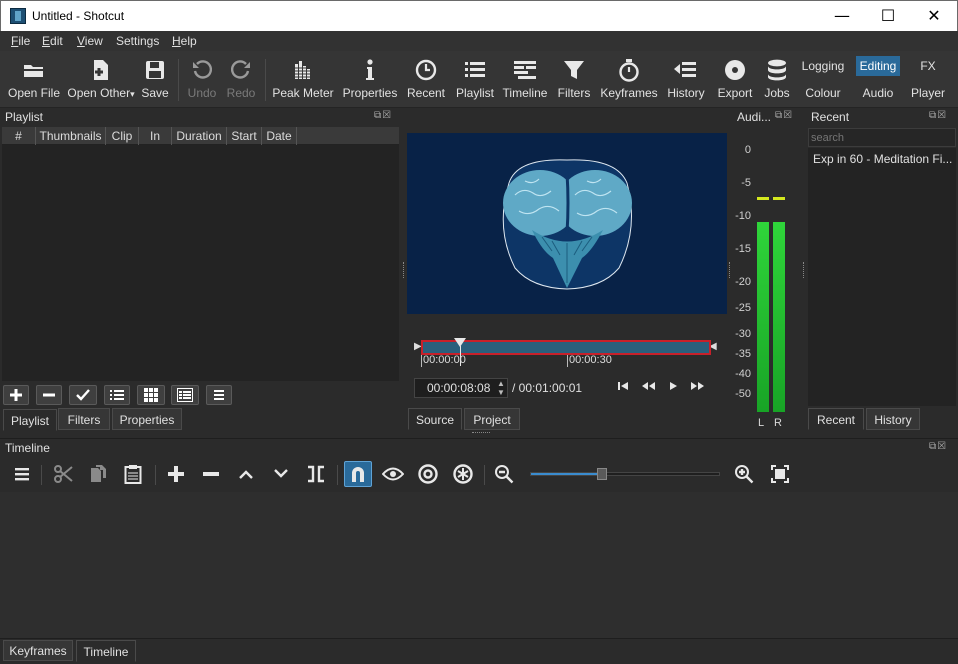 This screenshot has width=958, height=664. What do you see at coordinates (426, 78) in the screenshot?
I see `recent-button: Recent` at bounding box center [426, 78].